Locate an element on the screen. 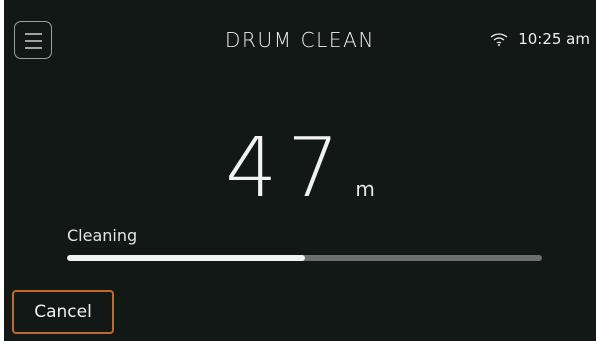 The image size is (600, 341). cancel-button-label: Cancel is located at coordinates (63, 312).